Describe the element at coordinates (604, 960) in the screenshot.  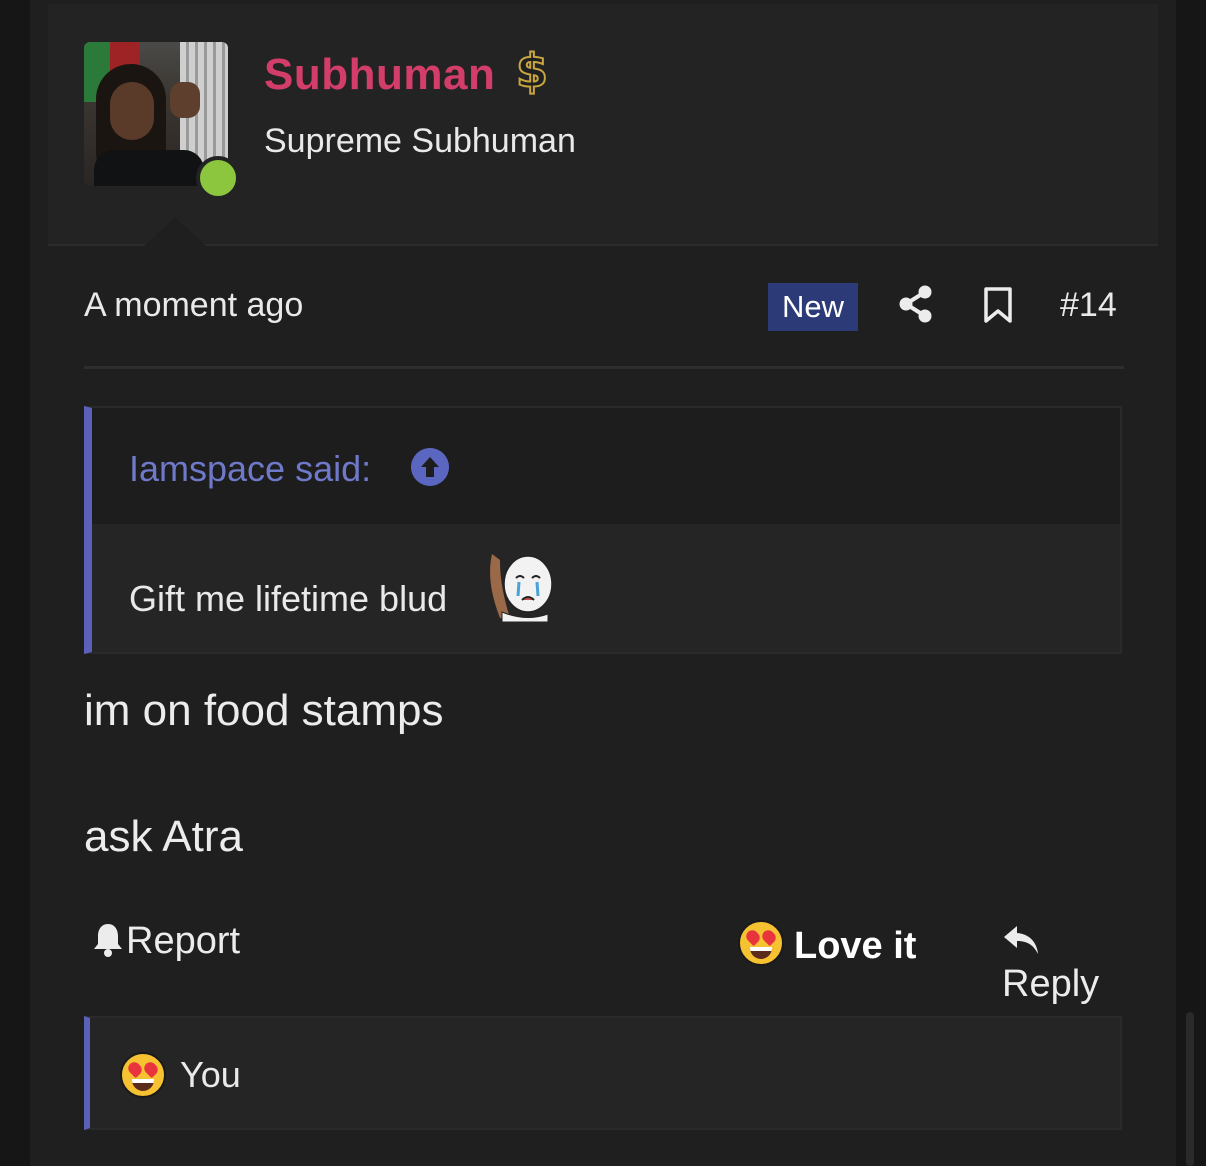
I see `post-actions: Report Love it Reply` at that location.